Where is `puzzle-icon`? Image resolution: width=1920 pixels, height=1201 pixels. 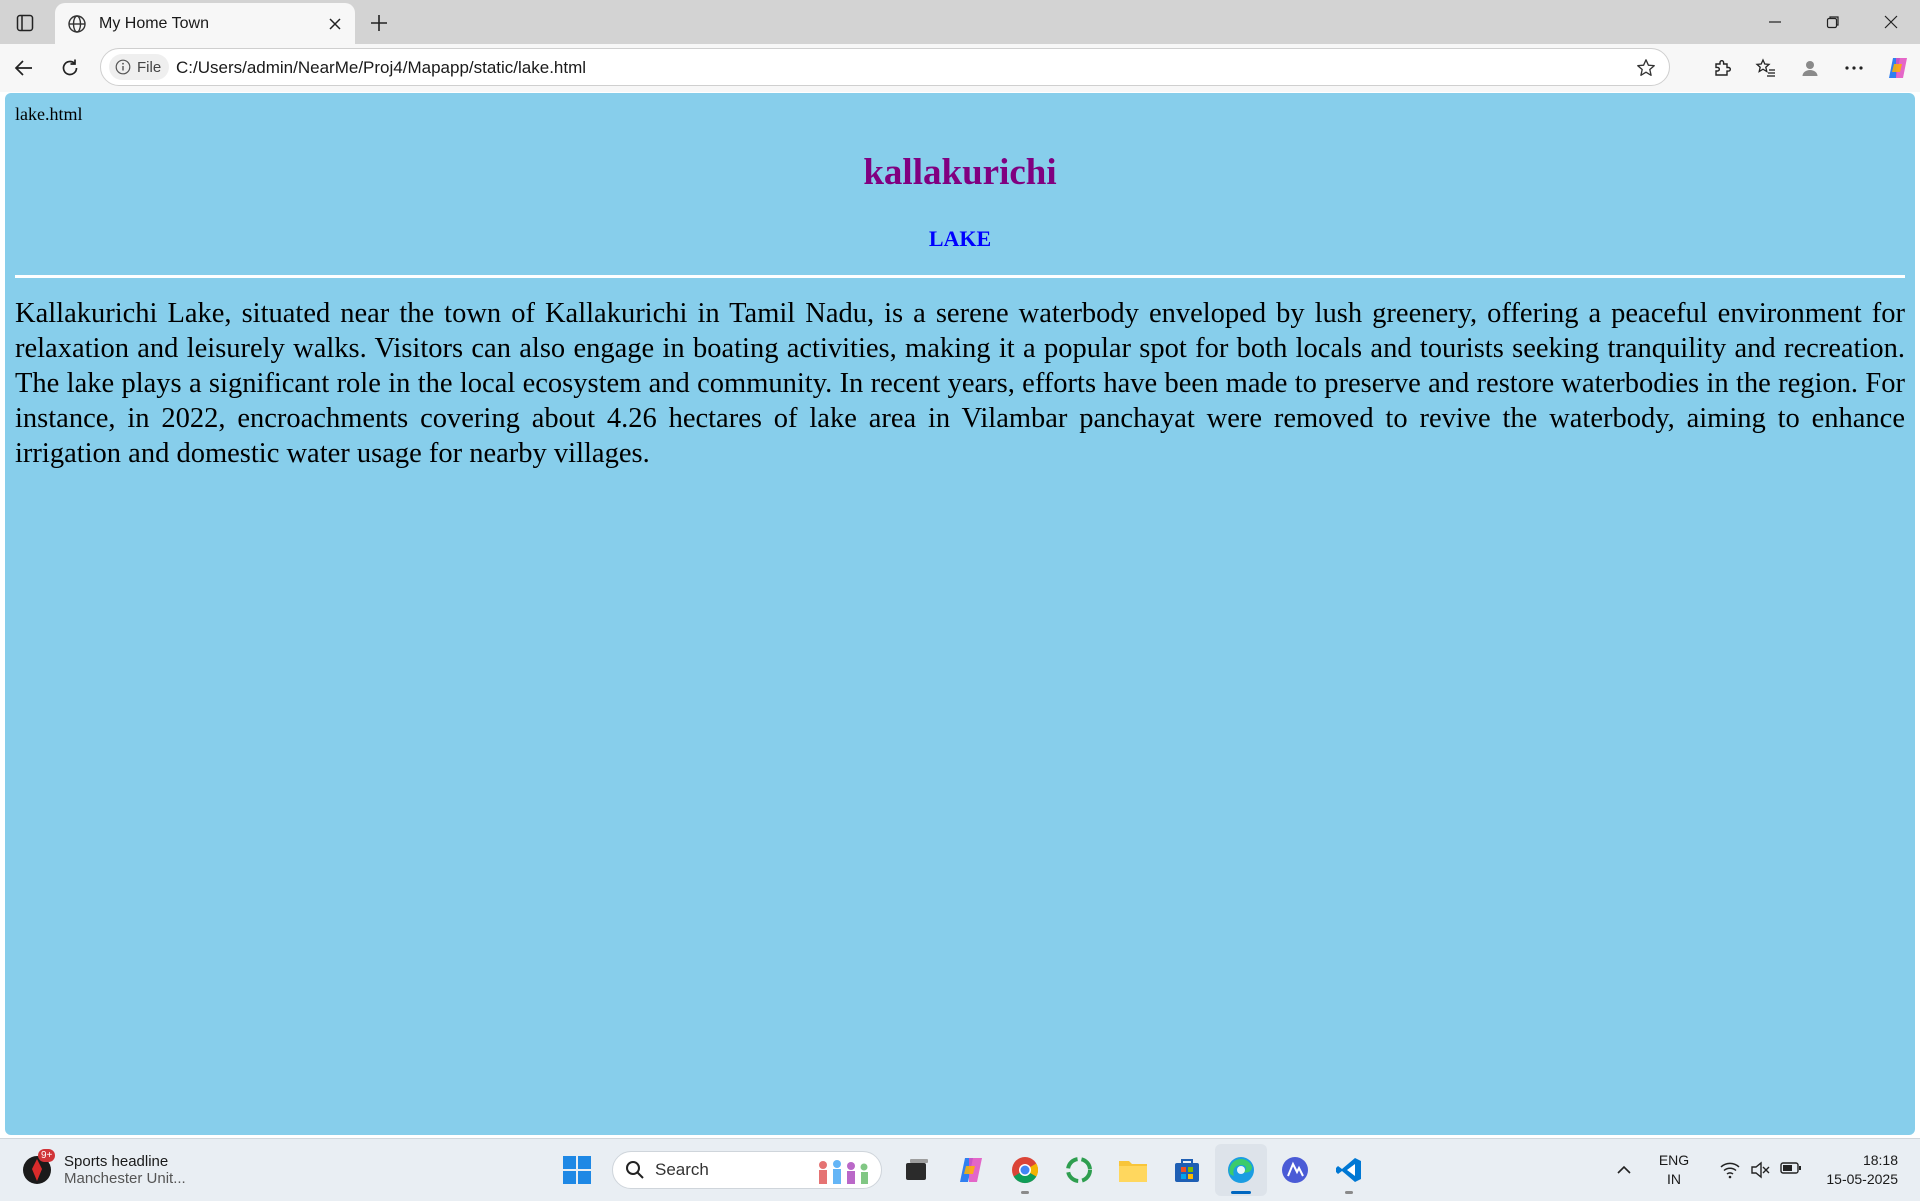 puzzle-icon is located at coordinates (1723, 68).